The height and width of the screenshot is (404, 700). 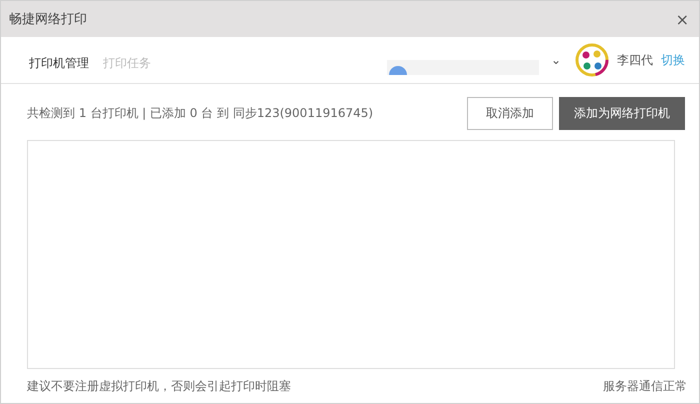 I want to click on cancel-add-button: 取消添加, so click(x=510, y=113).